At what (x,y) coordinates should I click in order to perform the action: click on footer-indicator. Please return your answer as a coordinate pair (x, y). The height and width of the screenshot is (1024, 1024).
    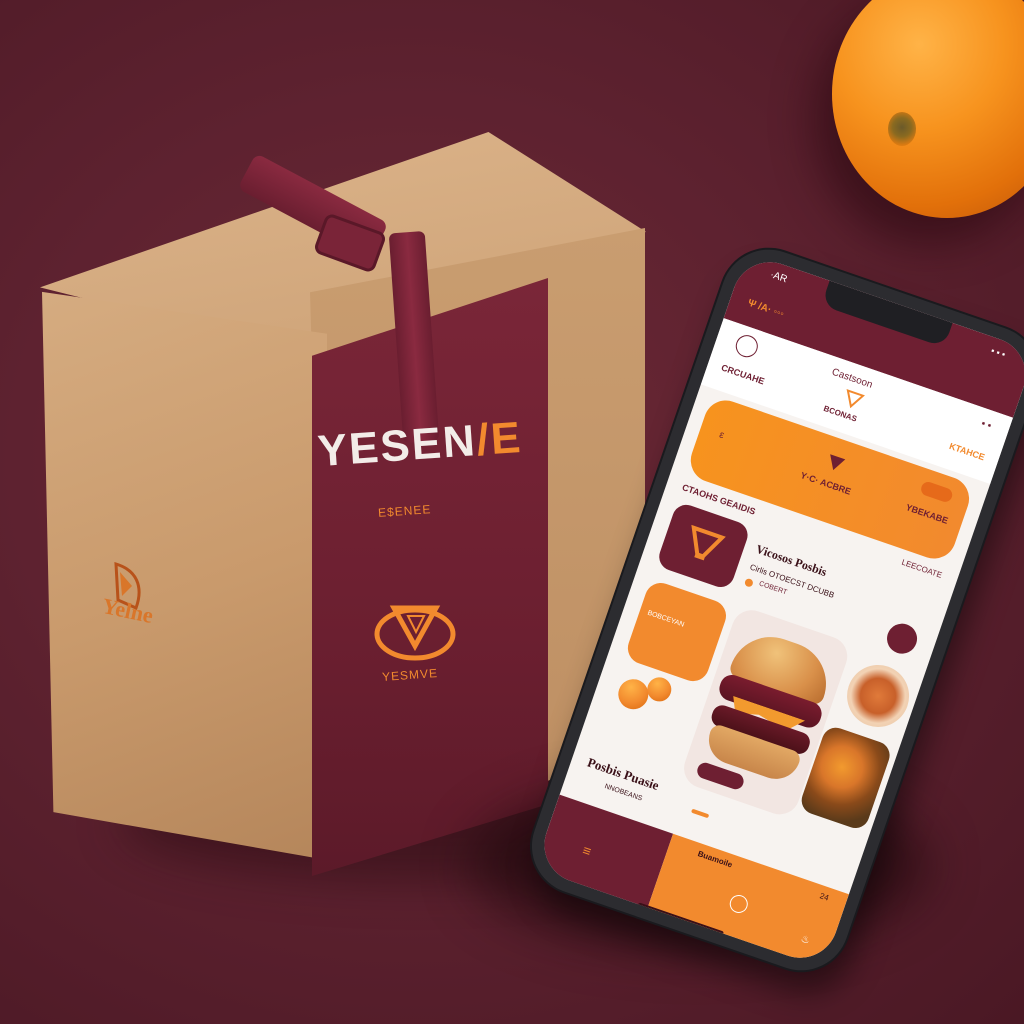
    Looking at the image, I should click on (700, 813).